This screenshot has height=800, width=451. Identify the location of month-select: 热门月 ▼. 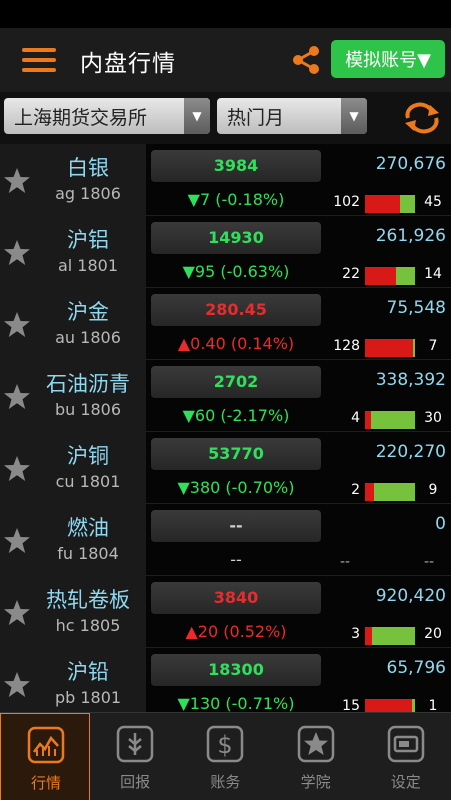
(292, 116).